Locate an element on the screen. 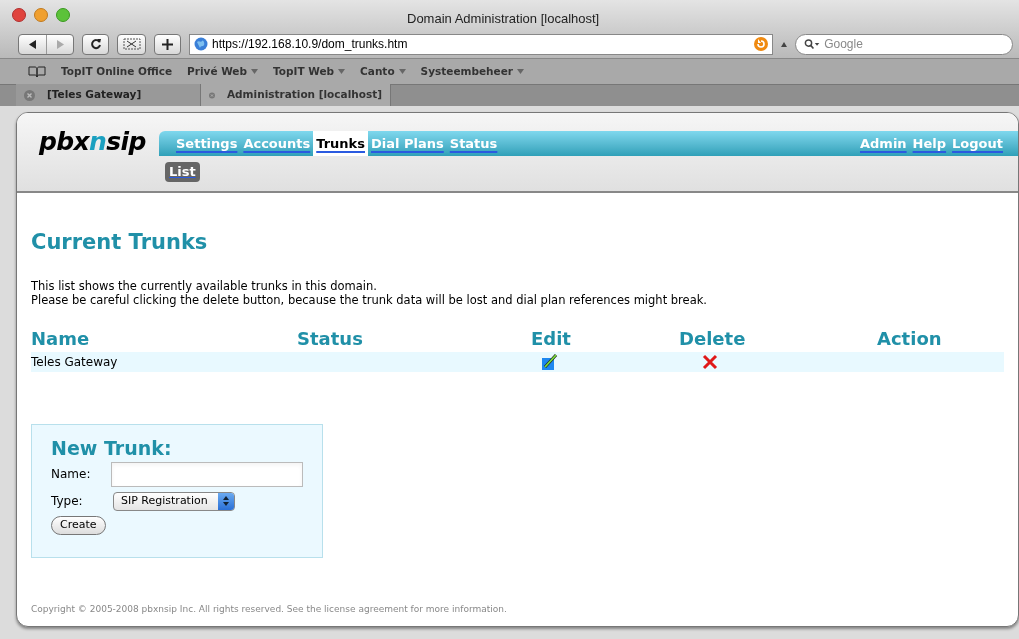  add-bookmark-button is located at coordinates (167, 44).